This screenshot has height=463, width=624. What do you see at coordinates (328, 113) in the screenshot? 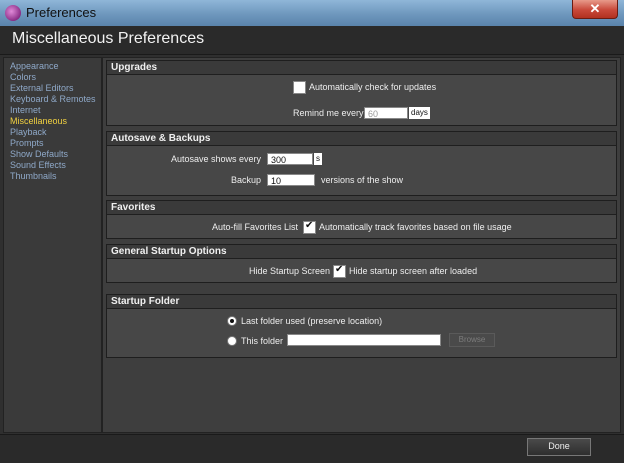
I see `remind-label: Remind me every` at bounding box center [328, 113].